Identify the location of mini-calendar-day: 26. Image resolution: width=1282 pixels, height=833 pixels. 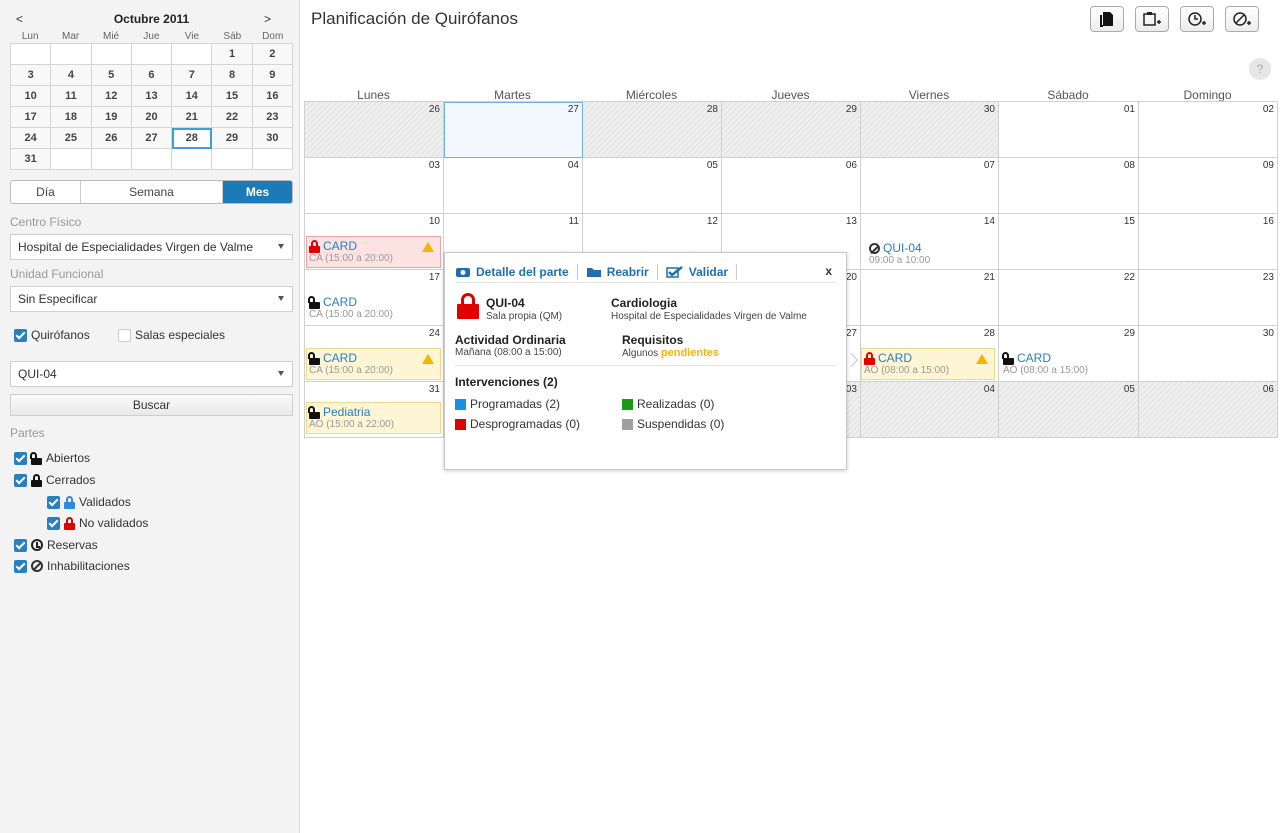
(111, 138).